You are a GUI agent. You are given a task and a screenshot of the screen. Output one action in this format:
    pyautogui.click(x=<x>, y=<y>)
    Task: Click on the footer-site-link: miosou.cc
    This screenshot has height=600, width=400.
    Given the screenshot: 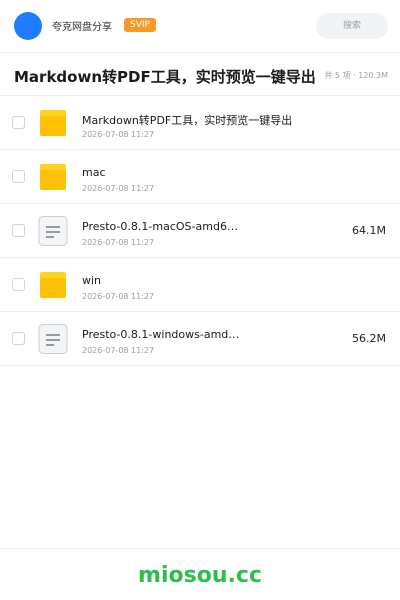 What is the action you would take?
    pyautogui.click(x=200, y=575)
    